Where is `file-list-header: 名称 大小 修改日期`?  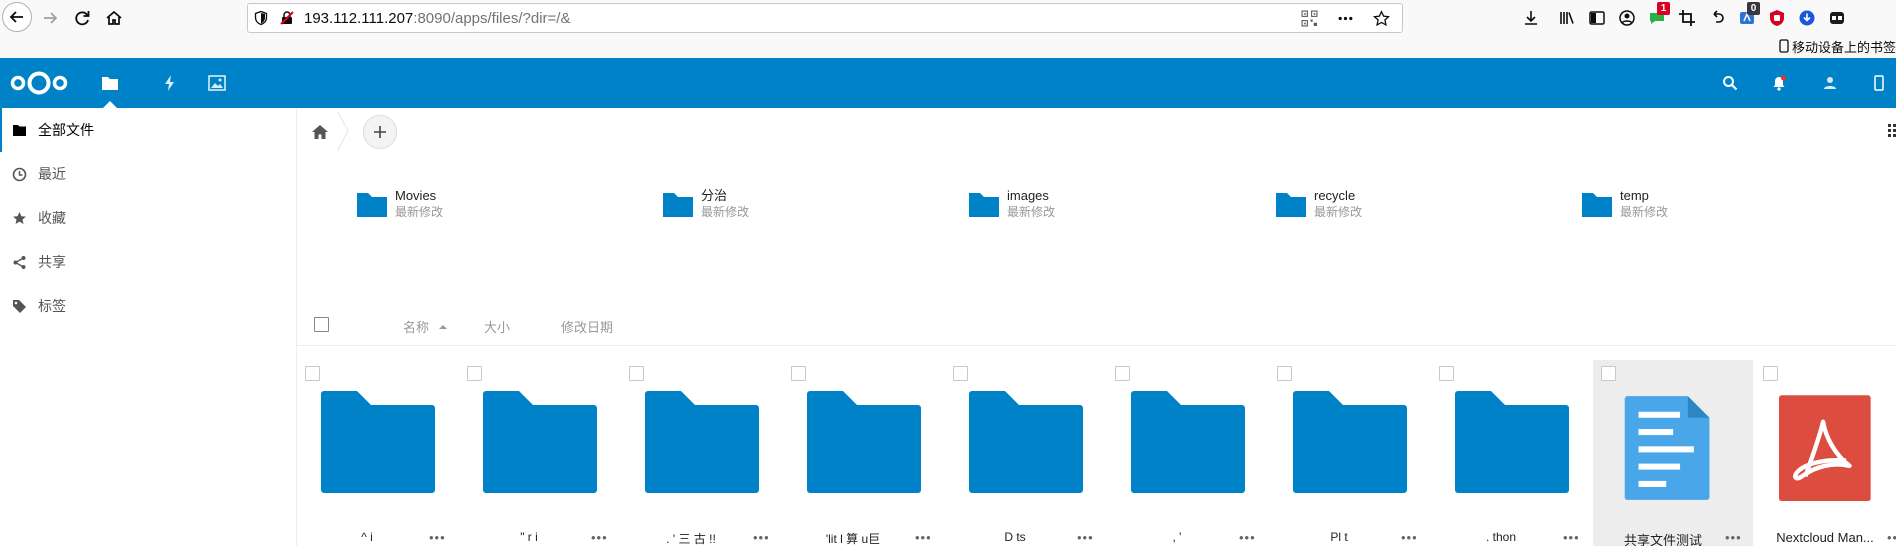
file-list-header: 名称 大小 修改日期 is located at coordinates (1096, 325).